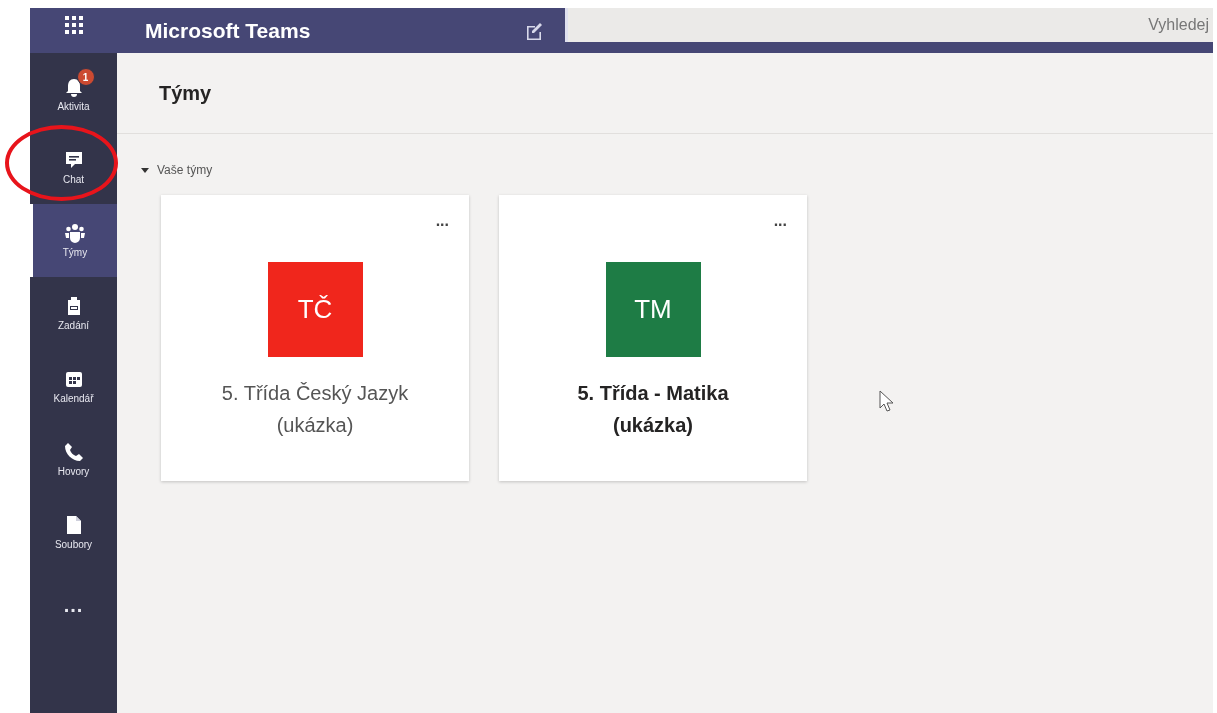 This screenshot has height=713, width=1217. I want to click on team-card: ... TM 5. Třída - Matika (ukázka), so click(653, 338).